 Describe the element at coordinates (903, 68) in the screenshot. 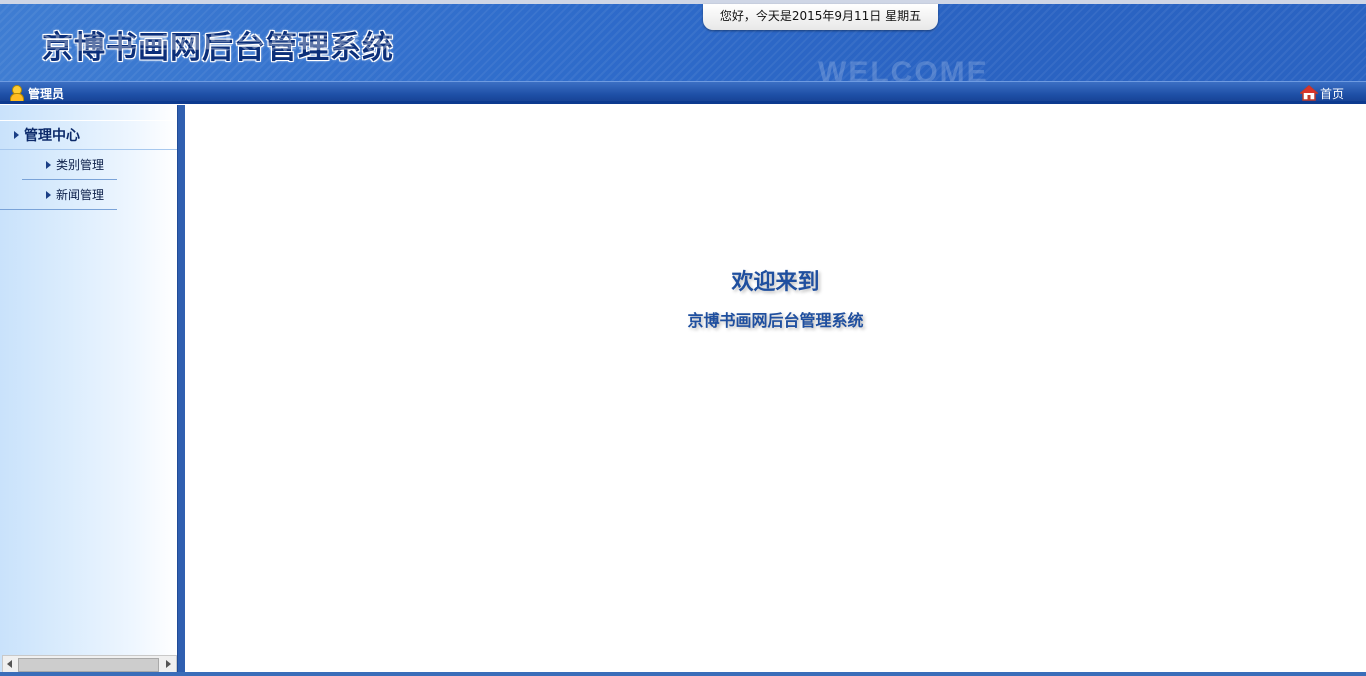

I see `welcome-watermark: WELCOME` at that location.